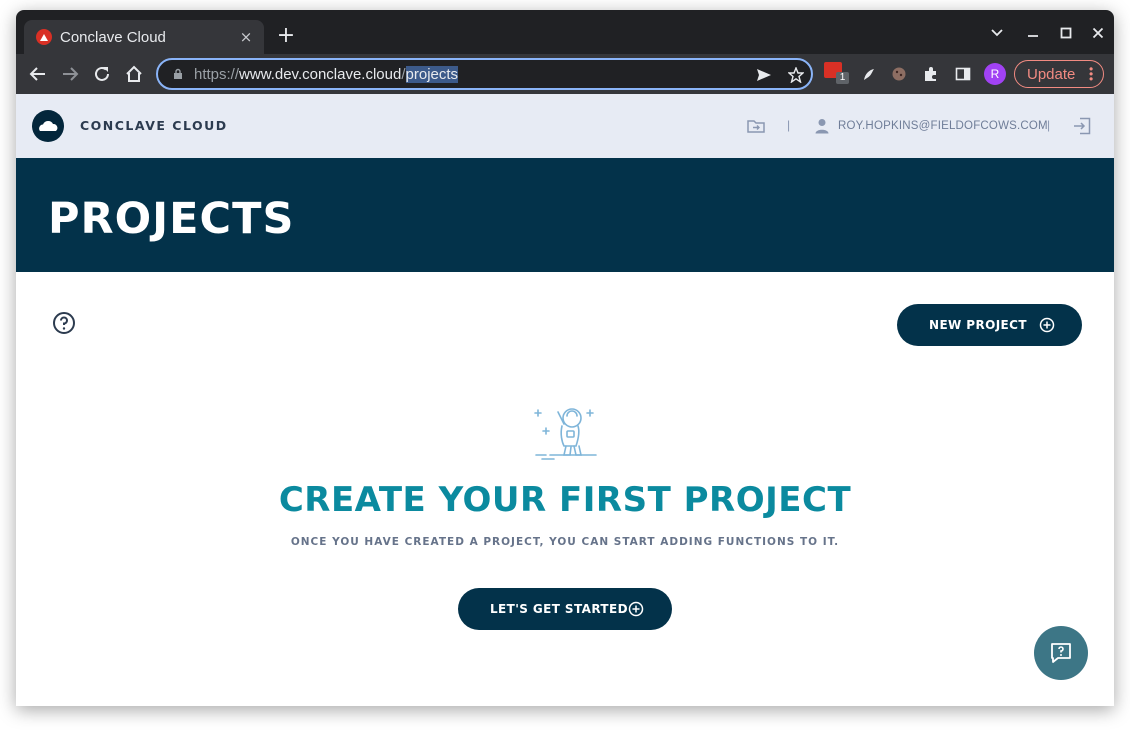  What do you see at coordinates (822, 126) in the screenshot?
I see `user-icon` at bounding box center [822, 126].